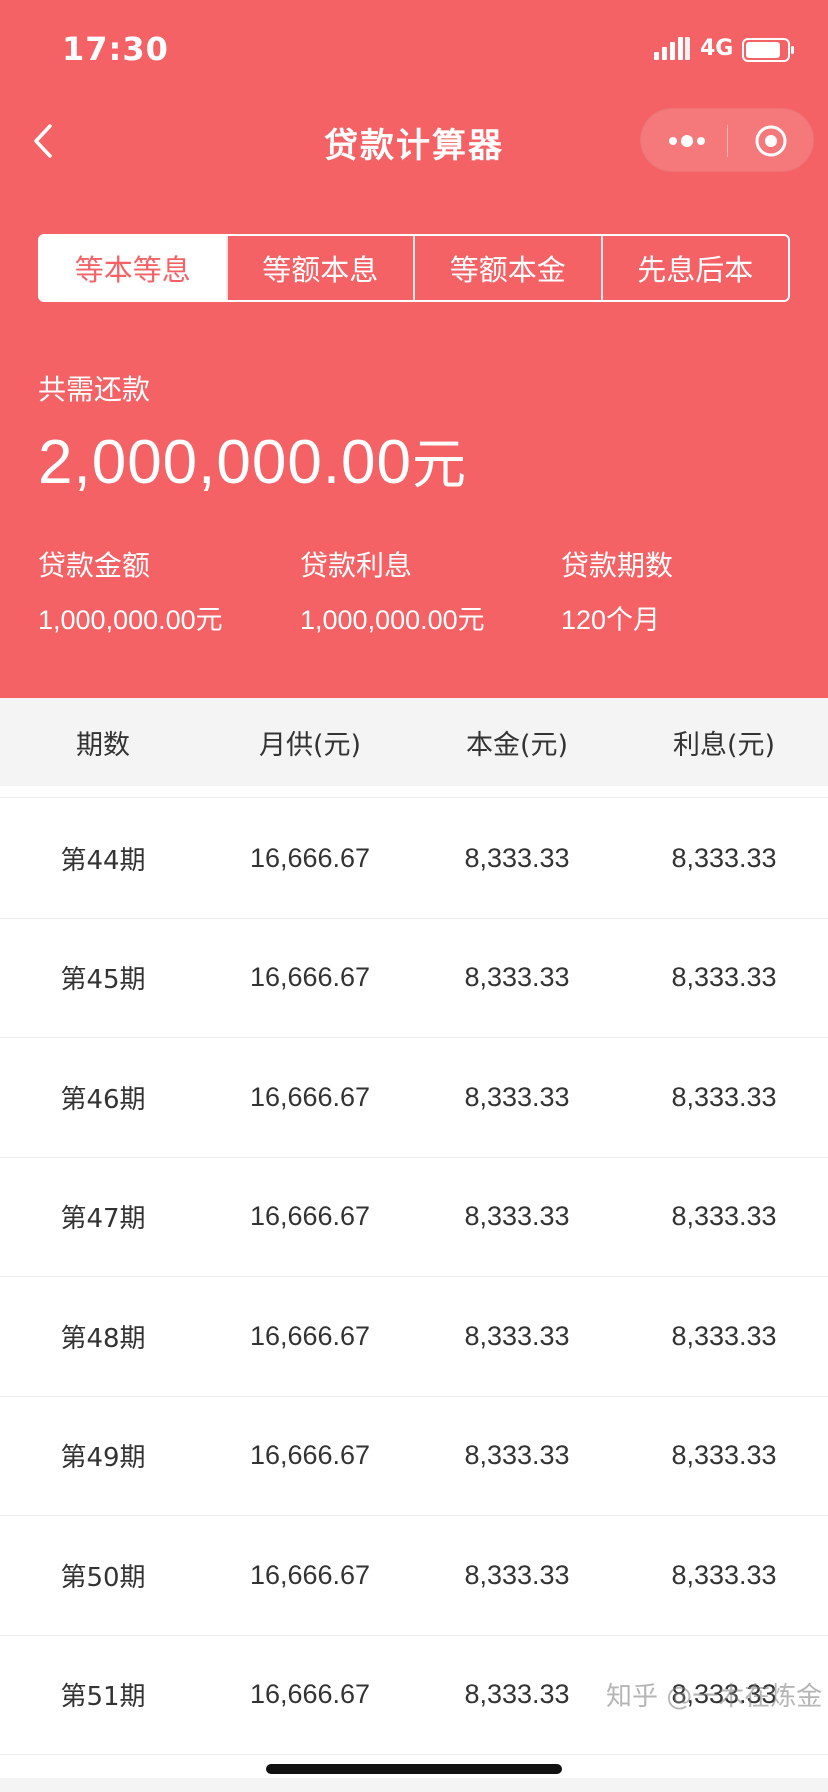 The height and width of the screenshot is (1792, 828). I want to click on header-interest: 利息(元), so click(724, 745).